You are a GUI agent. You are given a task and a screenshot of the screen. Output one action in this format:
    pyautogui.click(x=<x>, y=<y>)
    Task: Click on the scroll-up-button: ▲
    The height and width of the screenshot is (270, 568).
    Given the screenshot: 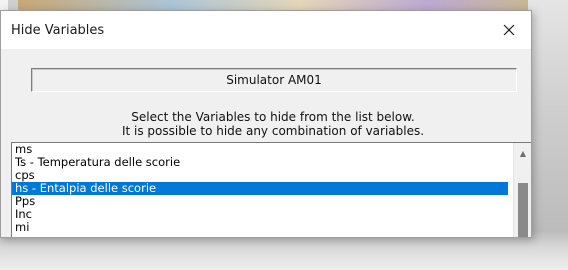 What is the action you would take?
    pyautogui.click(x=522, y=153)
    